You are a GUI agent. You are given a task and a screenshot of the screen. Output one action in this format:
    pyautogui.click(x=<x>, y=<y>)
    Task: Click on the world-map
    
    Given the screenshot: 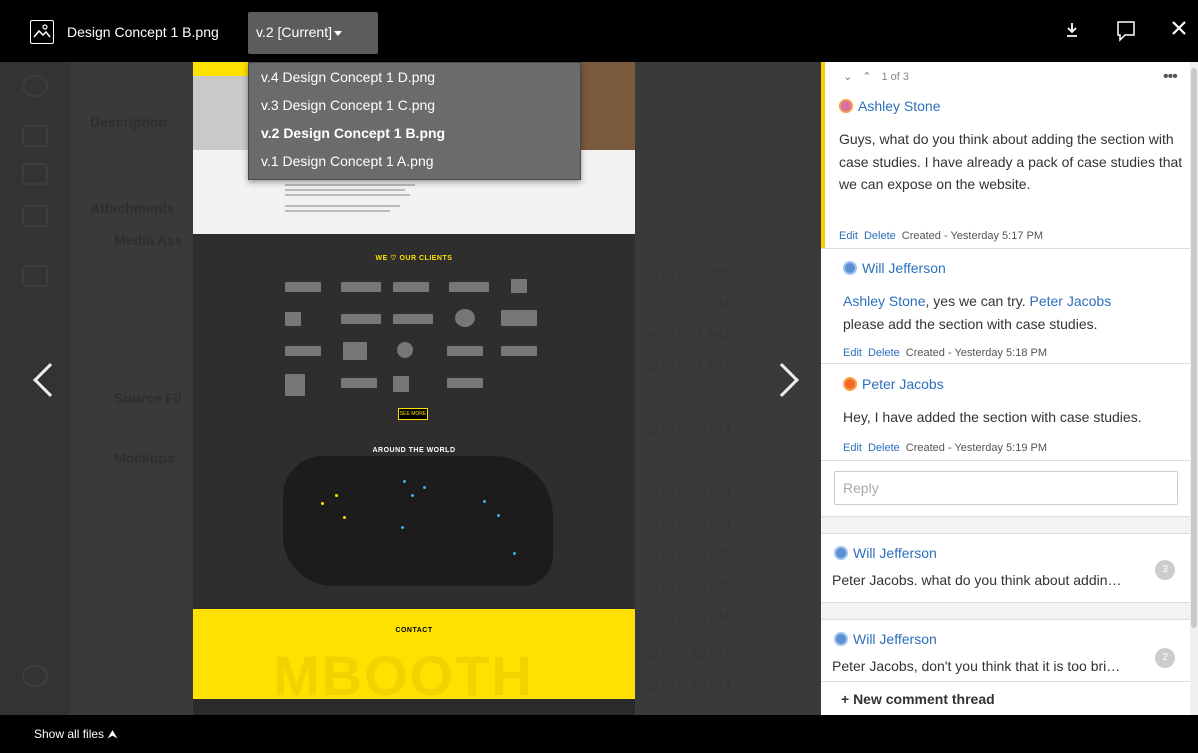 What is the action you would take?
    pyautogui.click(x=418, y=521)
    